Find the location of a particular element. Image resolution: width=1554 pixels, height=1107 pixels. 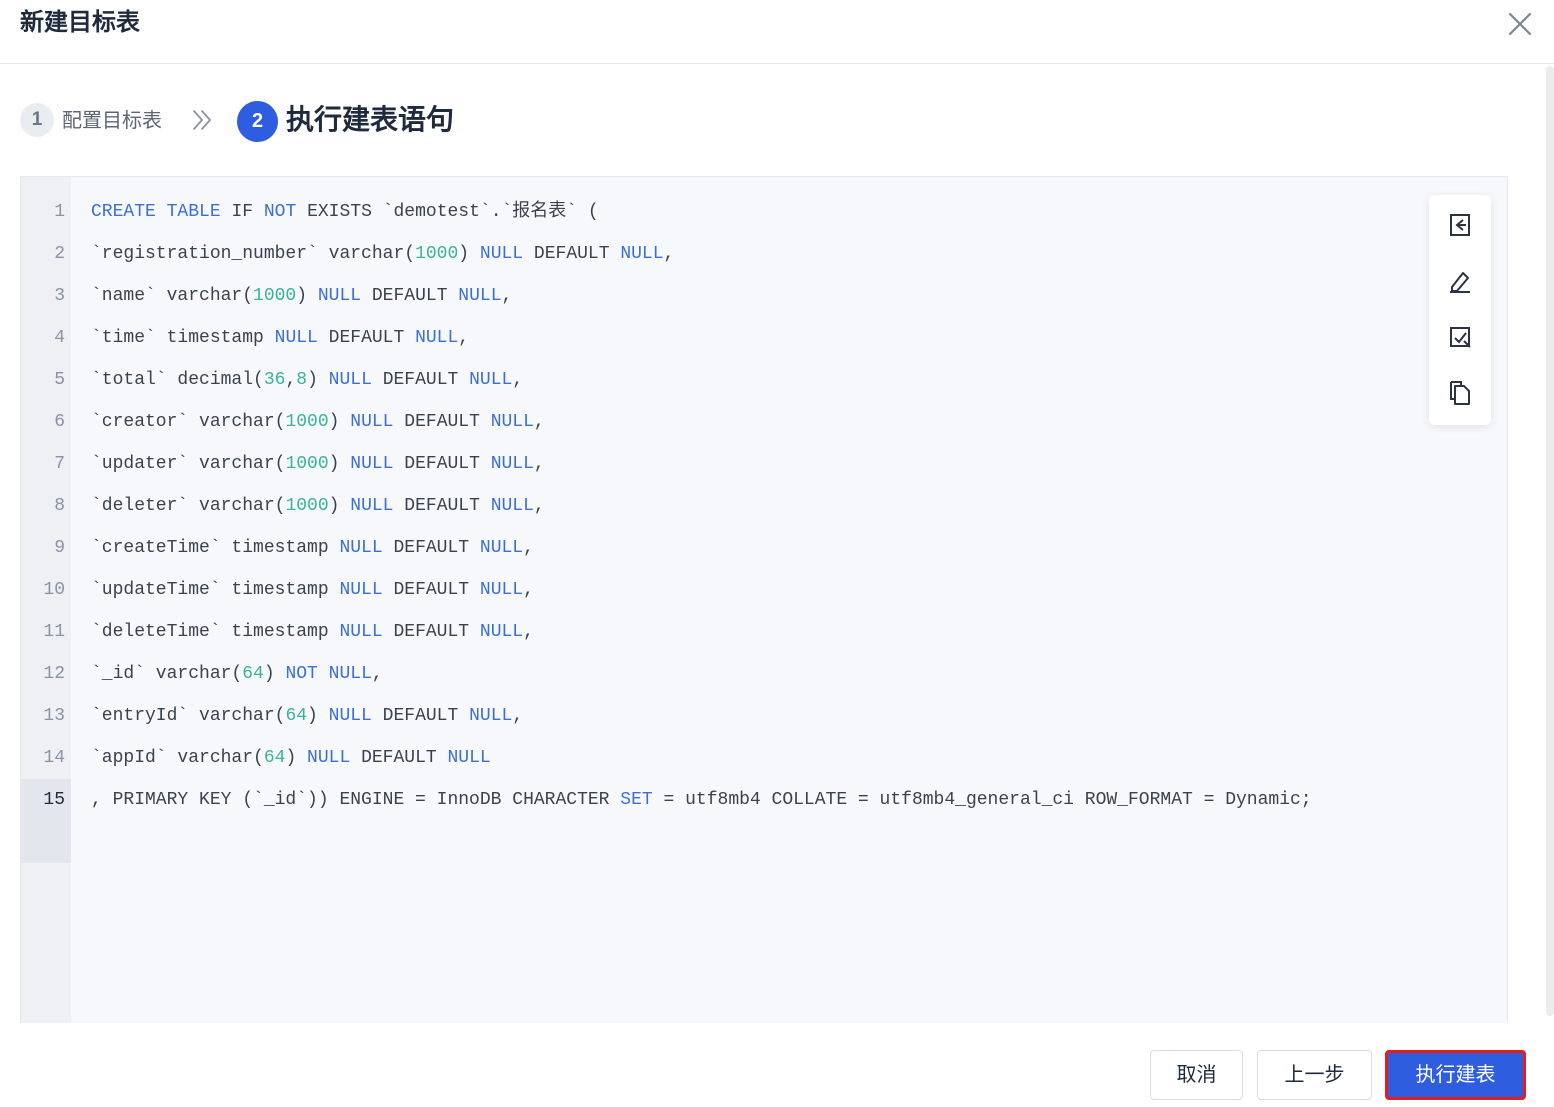

code-token: `deleter` varchar( is located at coordinates (188, 506).